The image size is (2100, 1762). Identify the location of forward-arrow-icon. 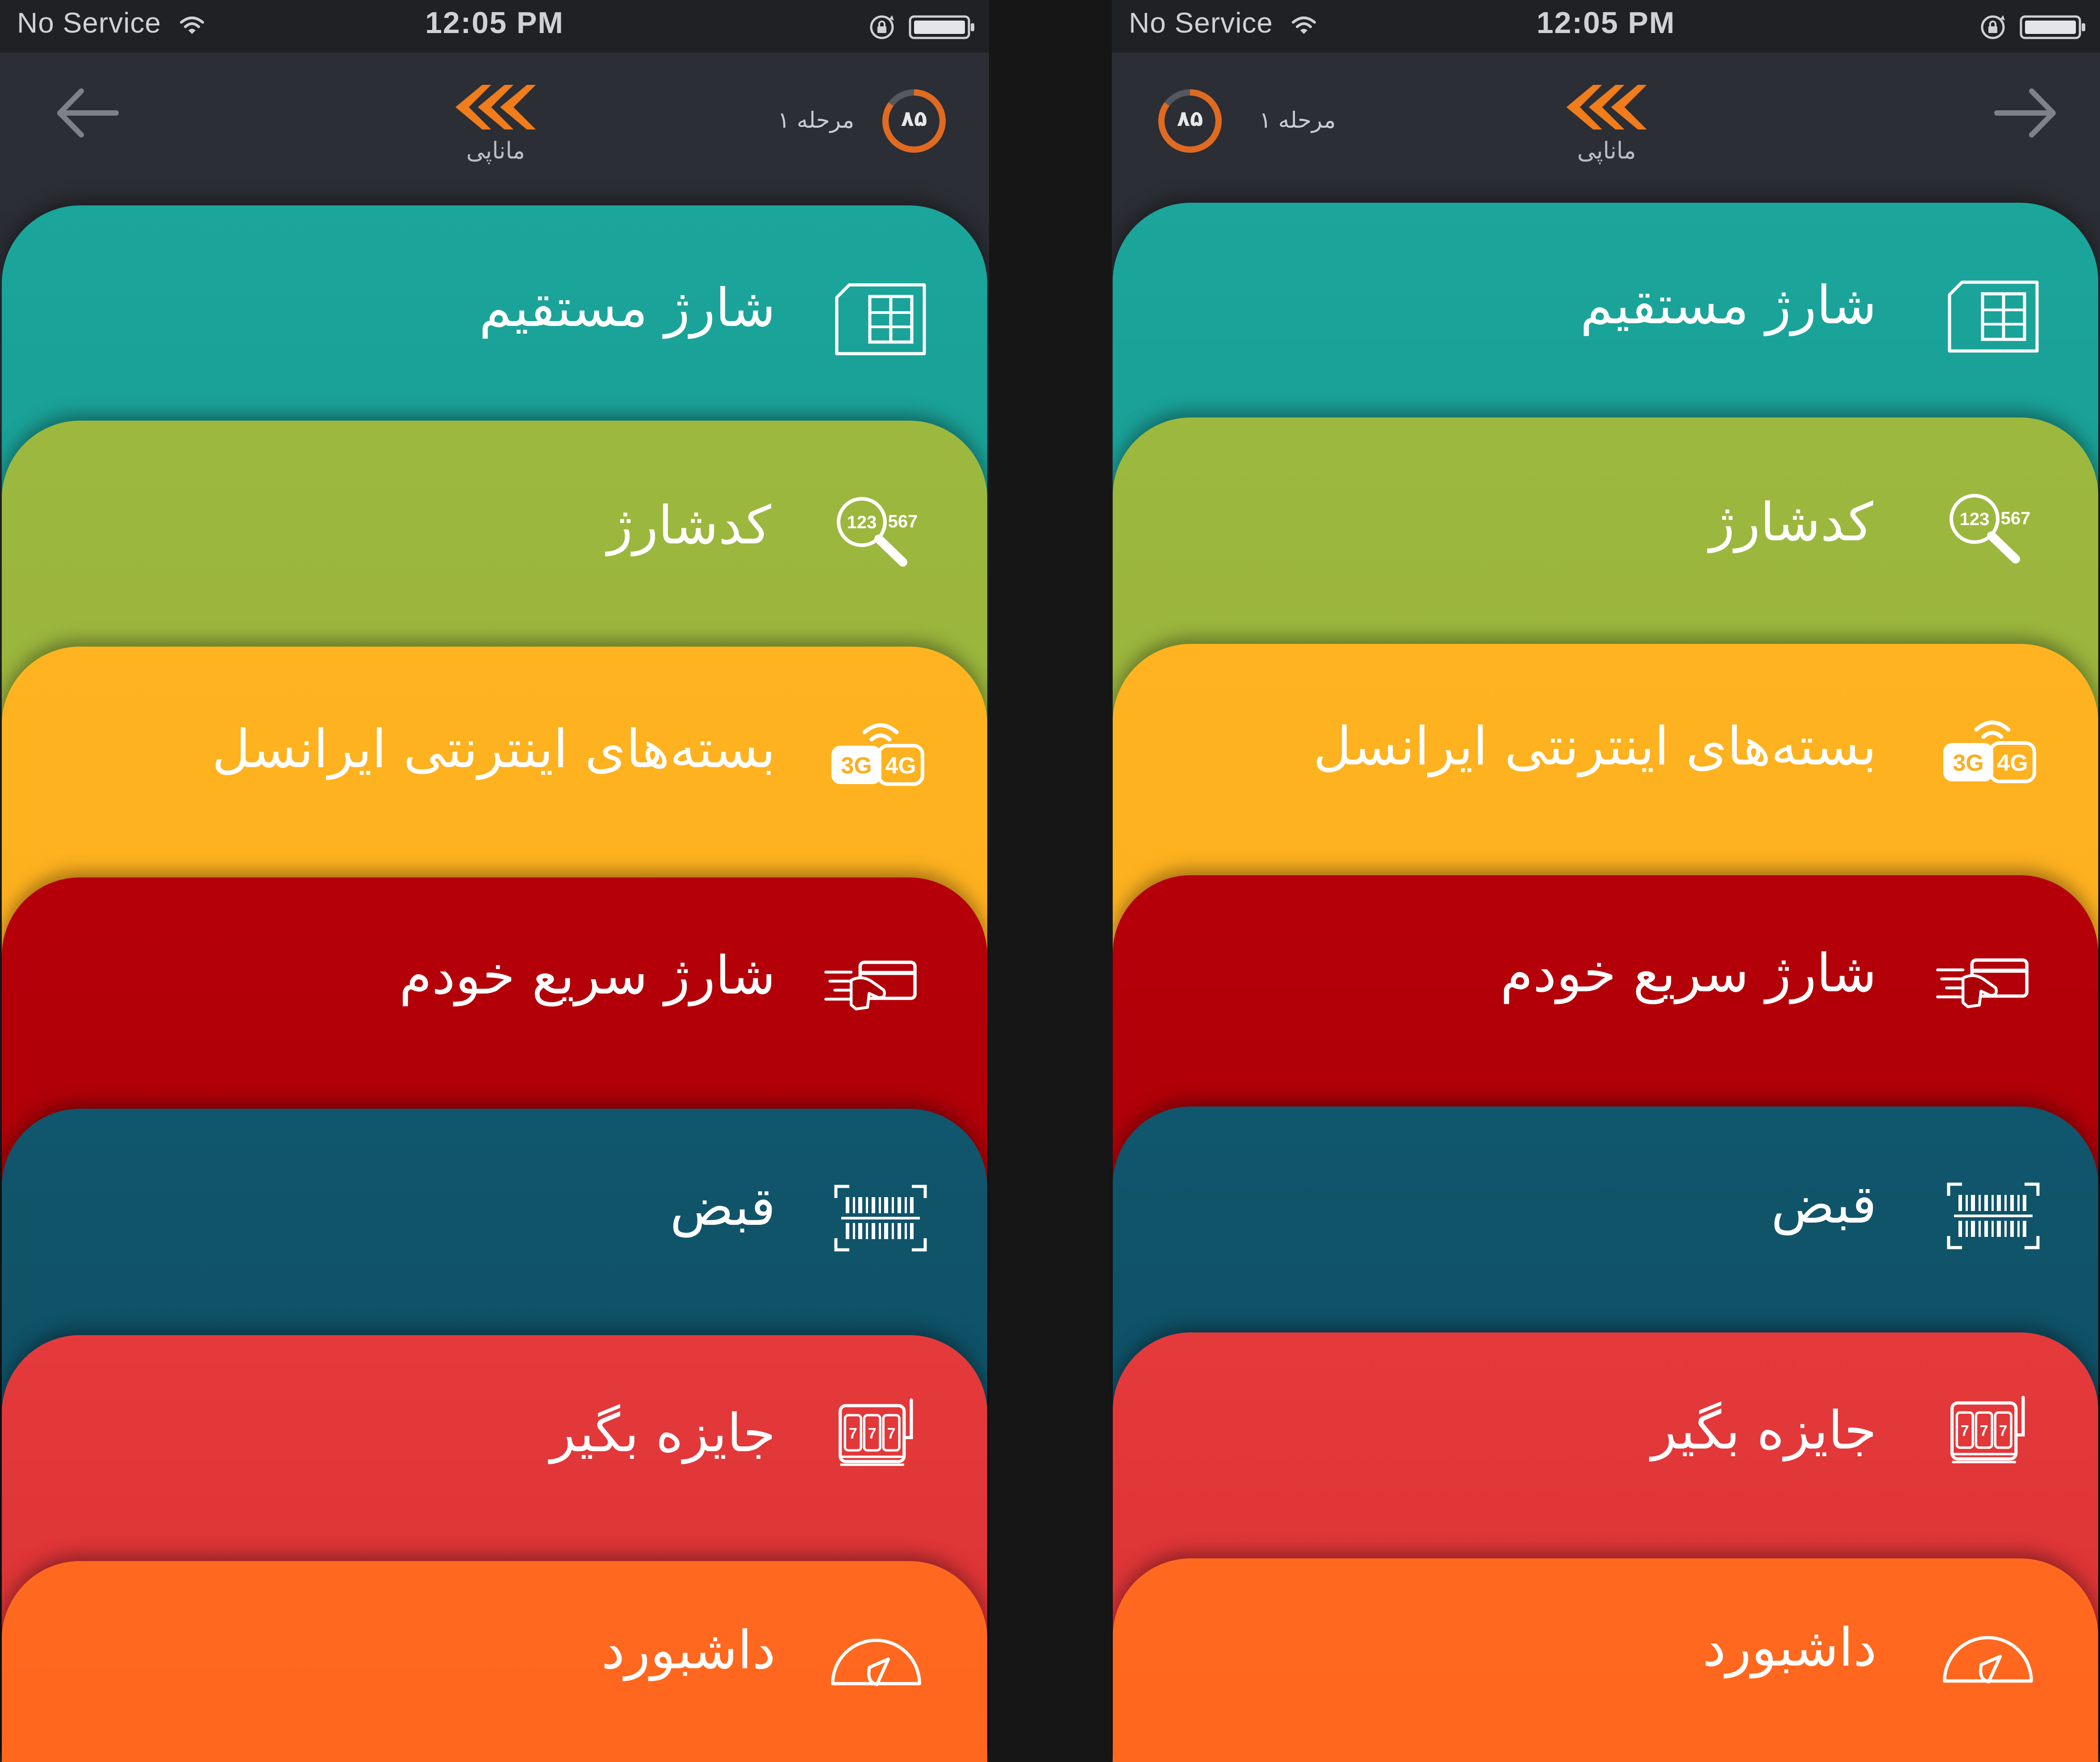
(2026, 113).